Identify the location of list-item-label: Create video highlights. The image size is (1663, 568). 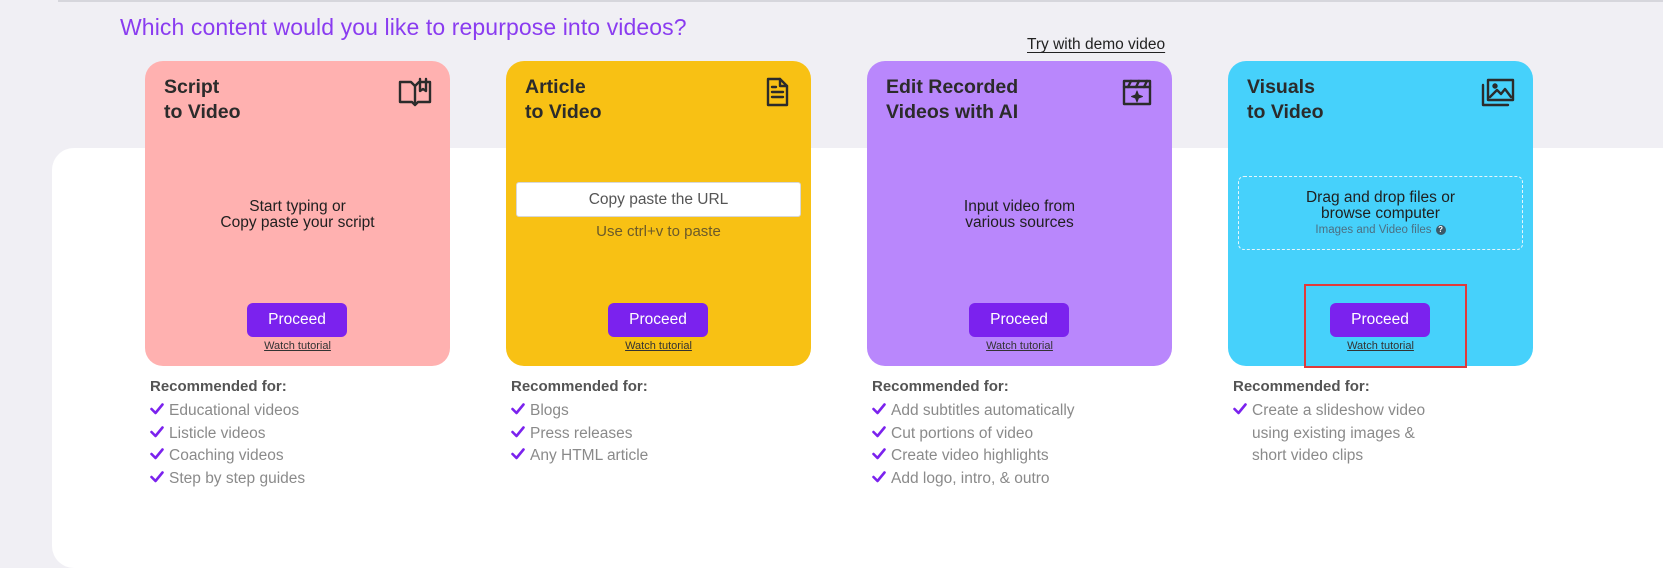
(970, 456).